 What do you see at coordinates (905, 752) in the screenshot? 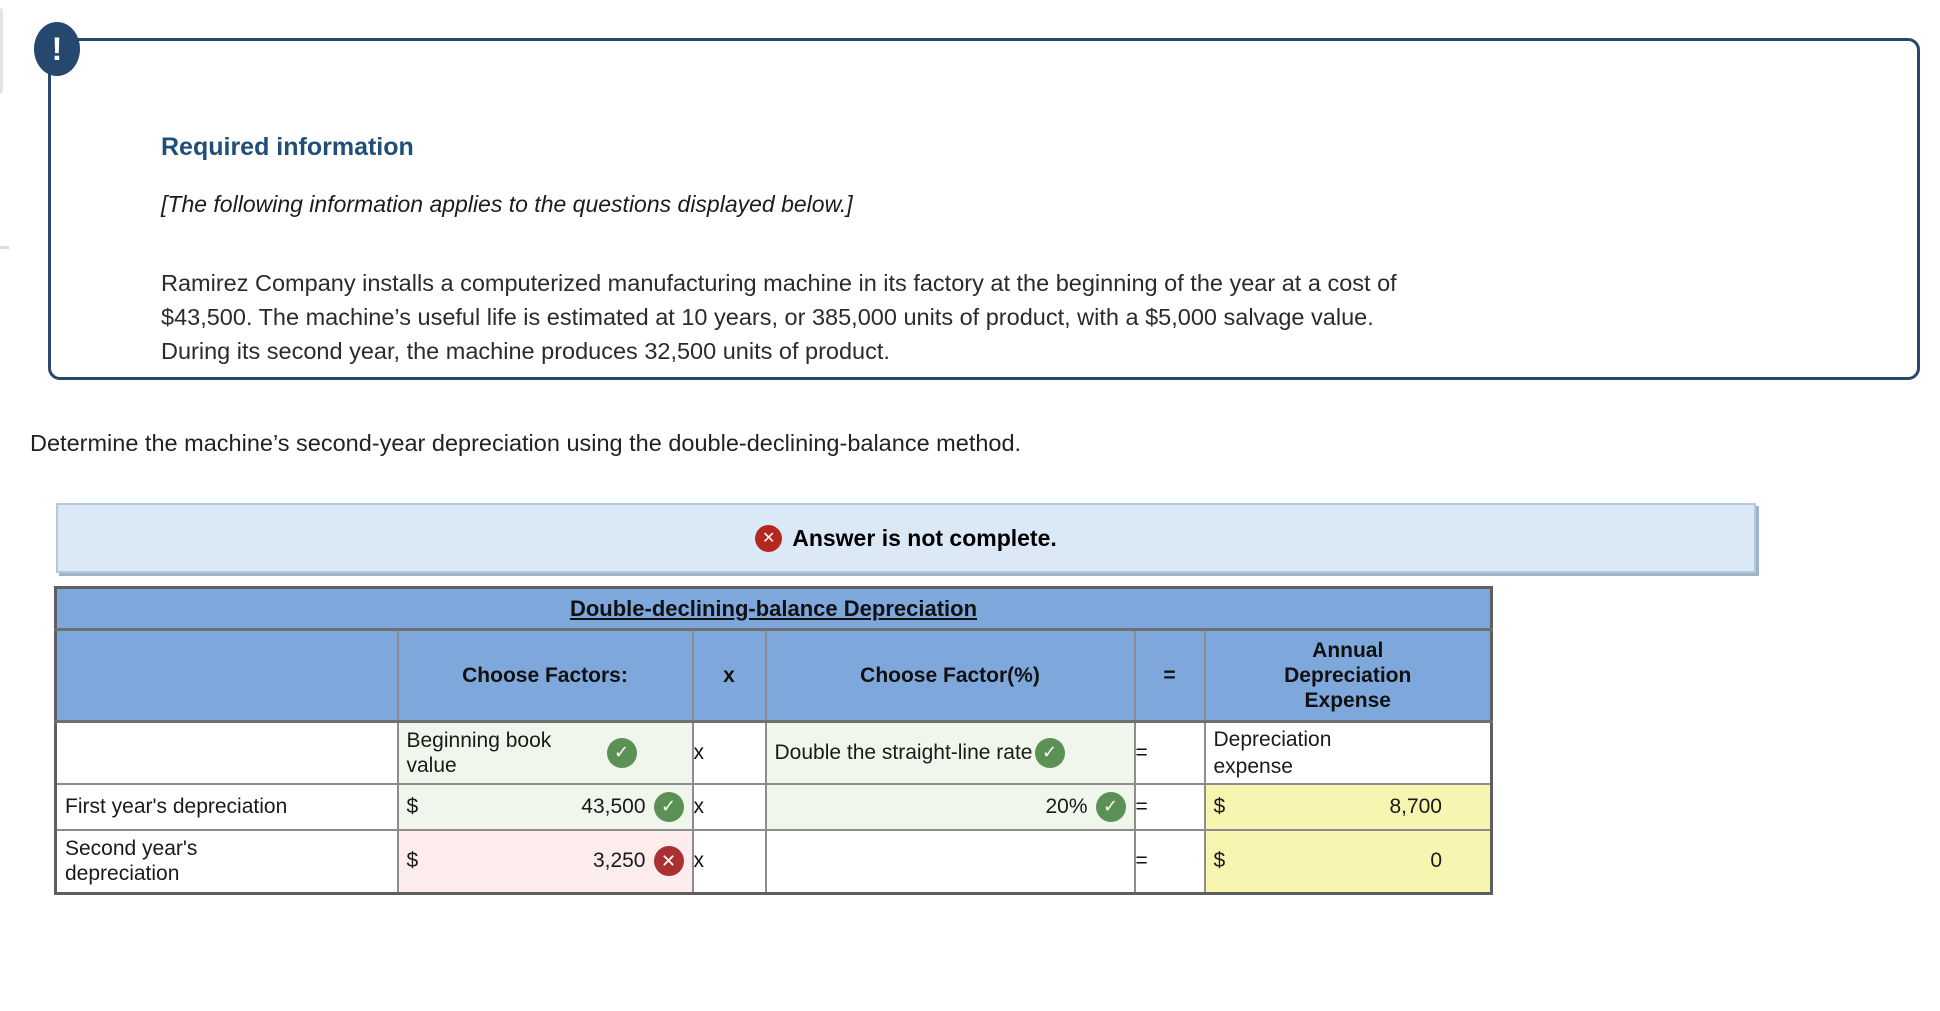
I see `rate-selected-value: Double the straight-line rate` at bounding box center [905, 752].